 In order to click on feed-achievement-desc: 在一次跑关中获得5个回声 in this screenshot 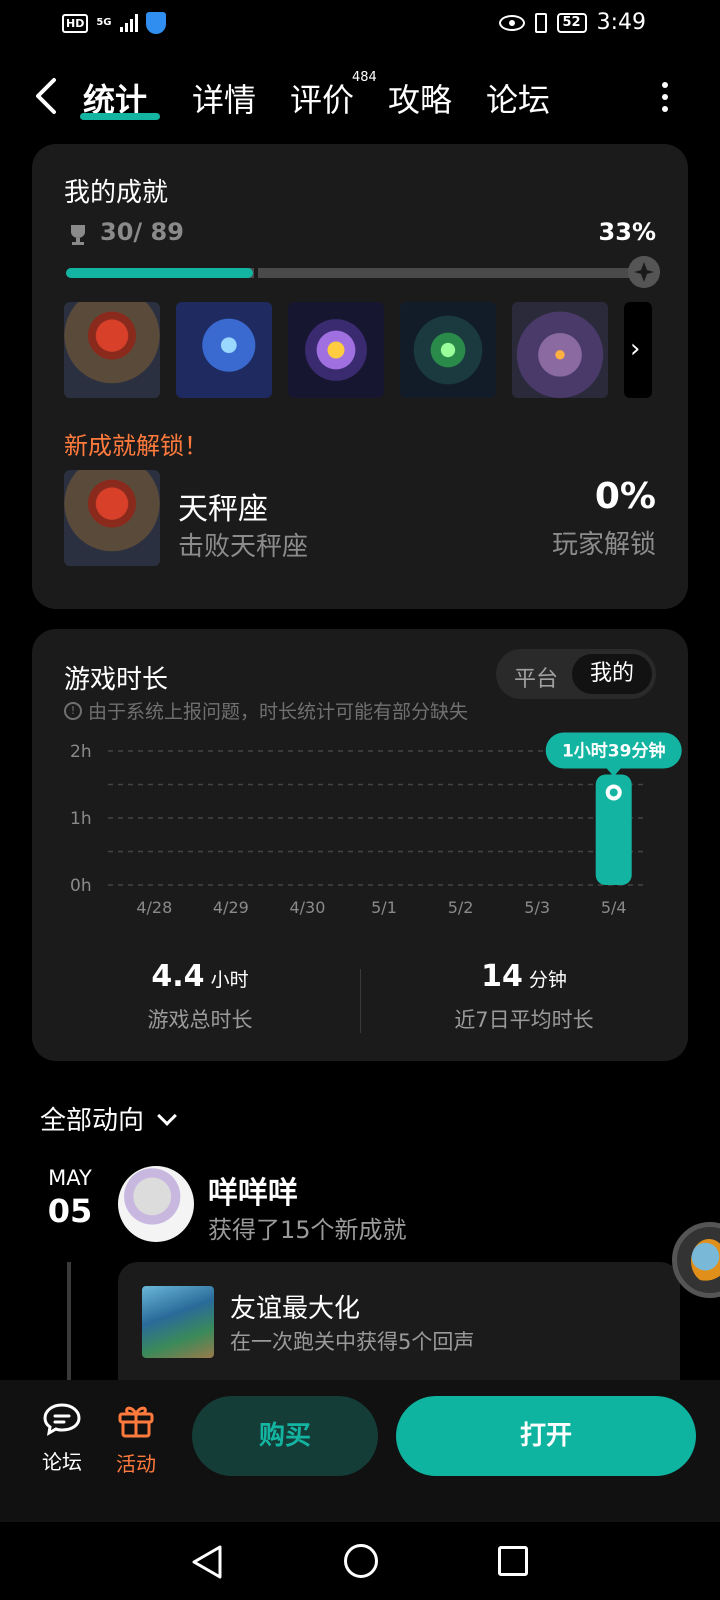, I will do `click(352, 1342)`.